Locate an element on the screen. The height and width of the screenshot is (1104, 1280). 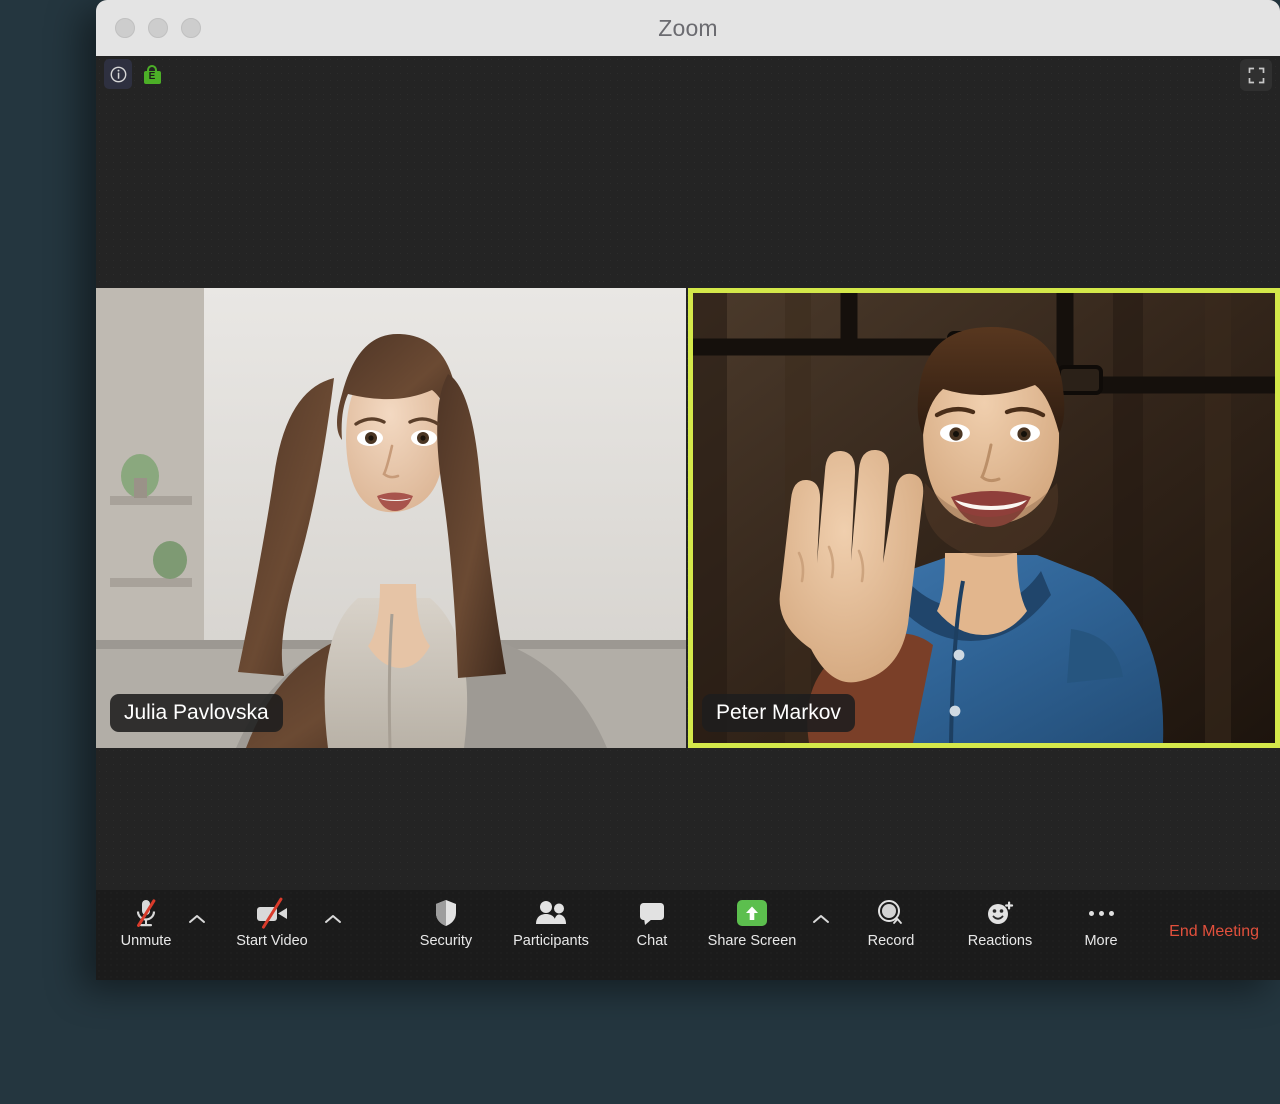
toolbar-button-share-screen: Share Screen is located at coordinates (752, 919).